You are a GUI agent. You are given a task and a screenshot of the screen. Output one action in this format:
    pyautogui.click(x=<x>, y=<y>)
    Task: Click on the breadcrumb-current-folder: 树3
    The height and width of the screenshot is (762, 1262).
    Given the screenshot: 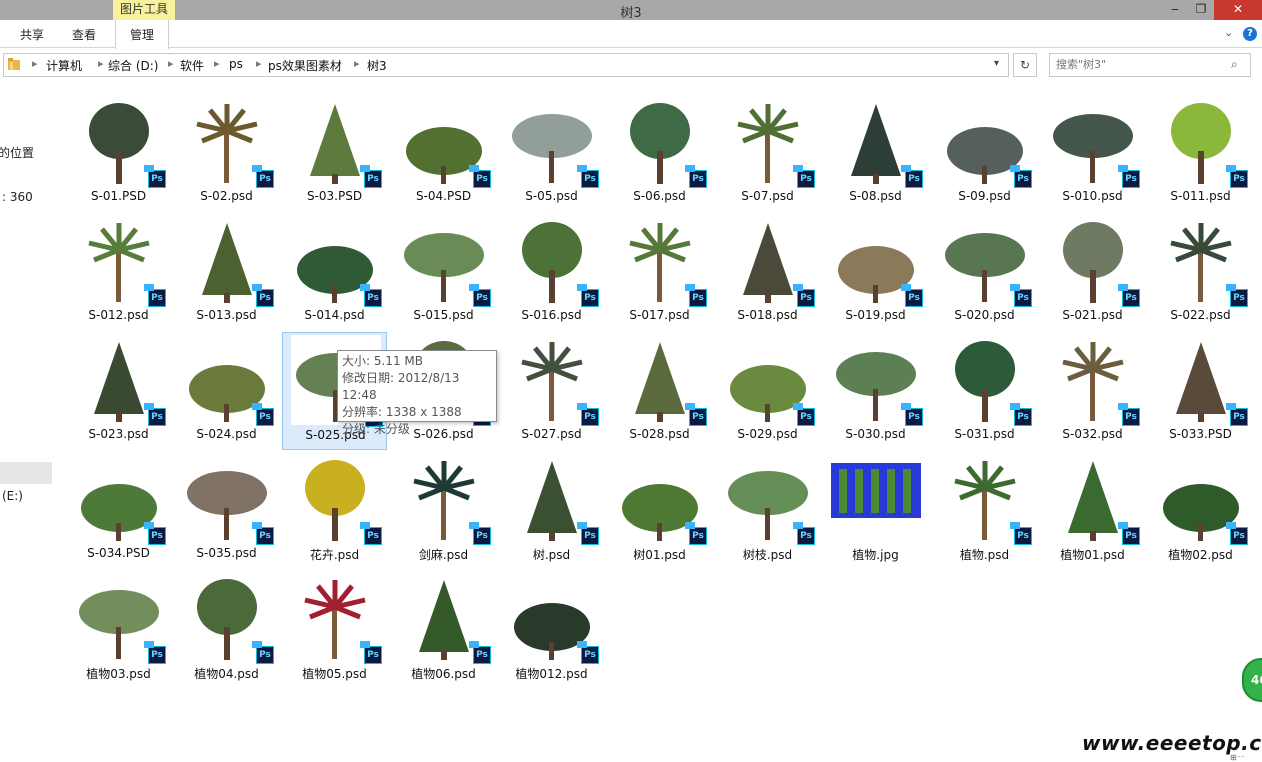 What is the action you would take?
    pyautogui.click(x=377, y=65)
    